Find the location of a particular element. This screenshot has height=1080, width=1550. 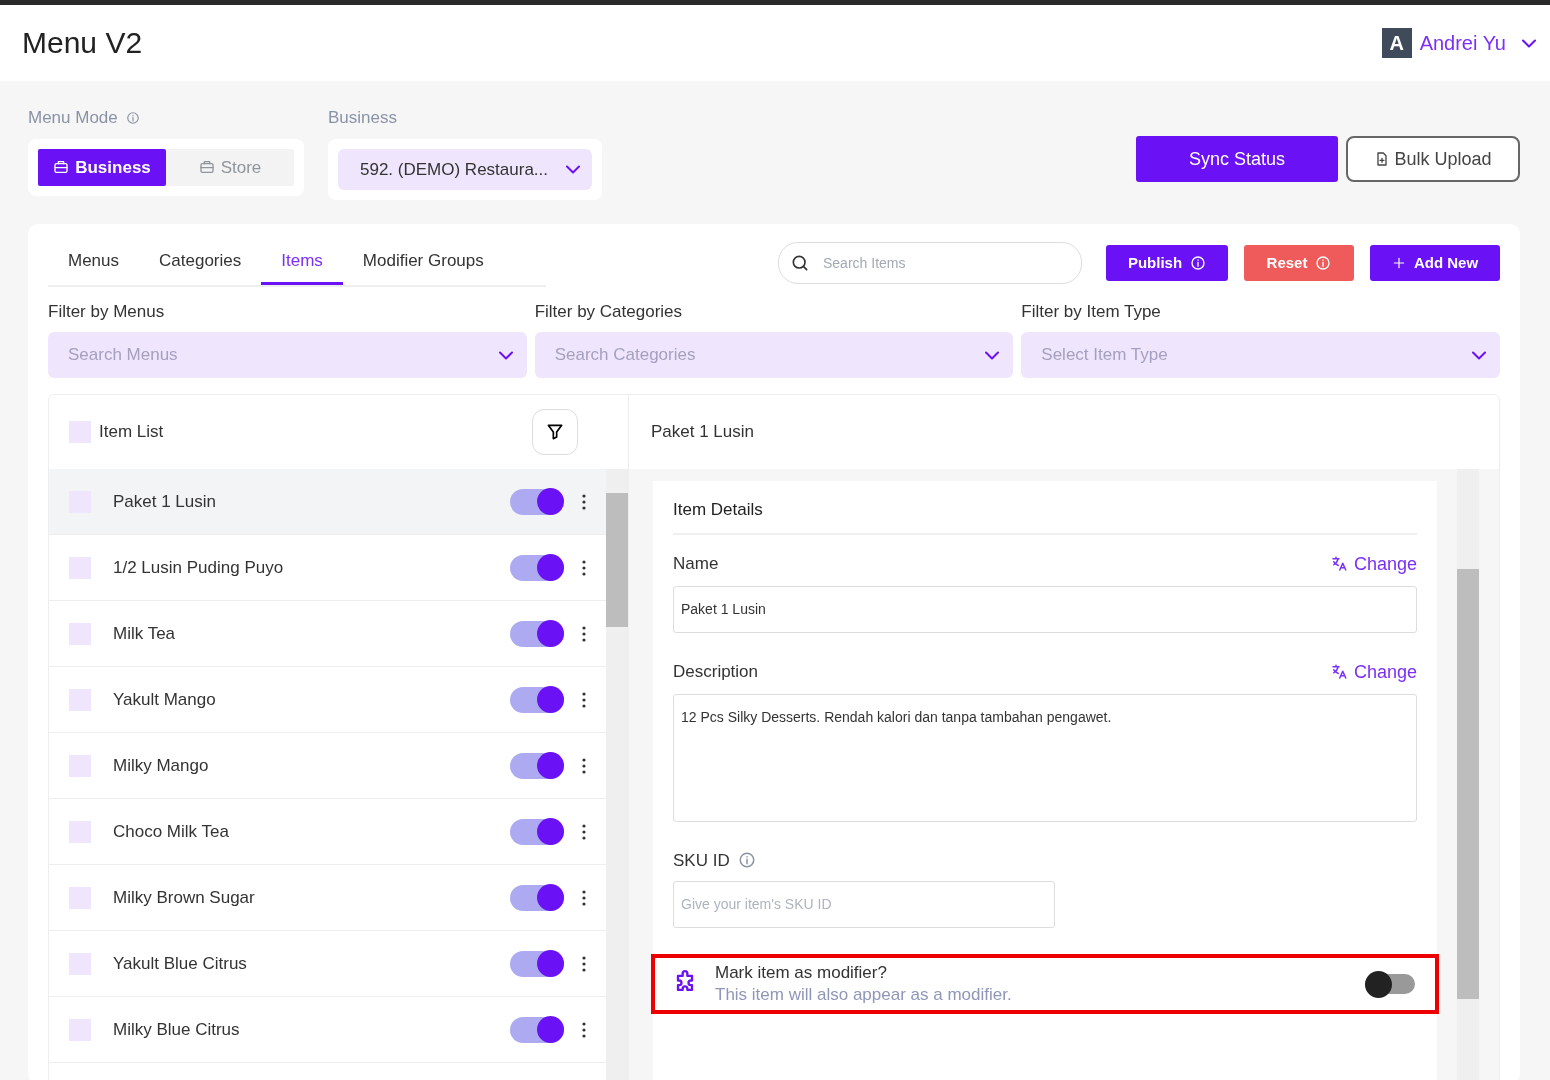

filter-button is located at coordinates (555, 432).